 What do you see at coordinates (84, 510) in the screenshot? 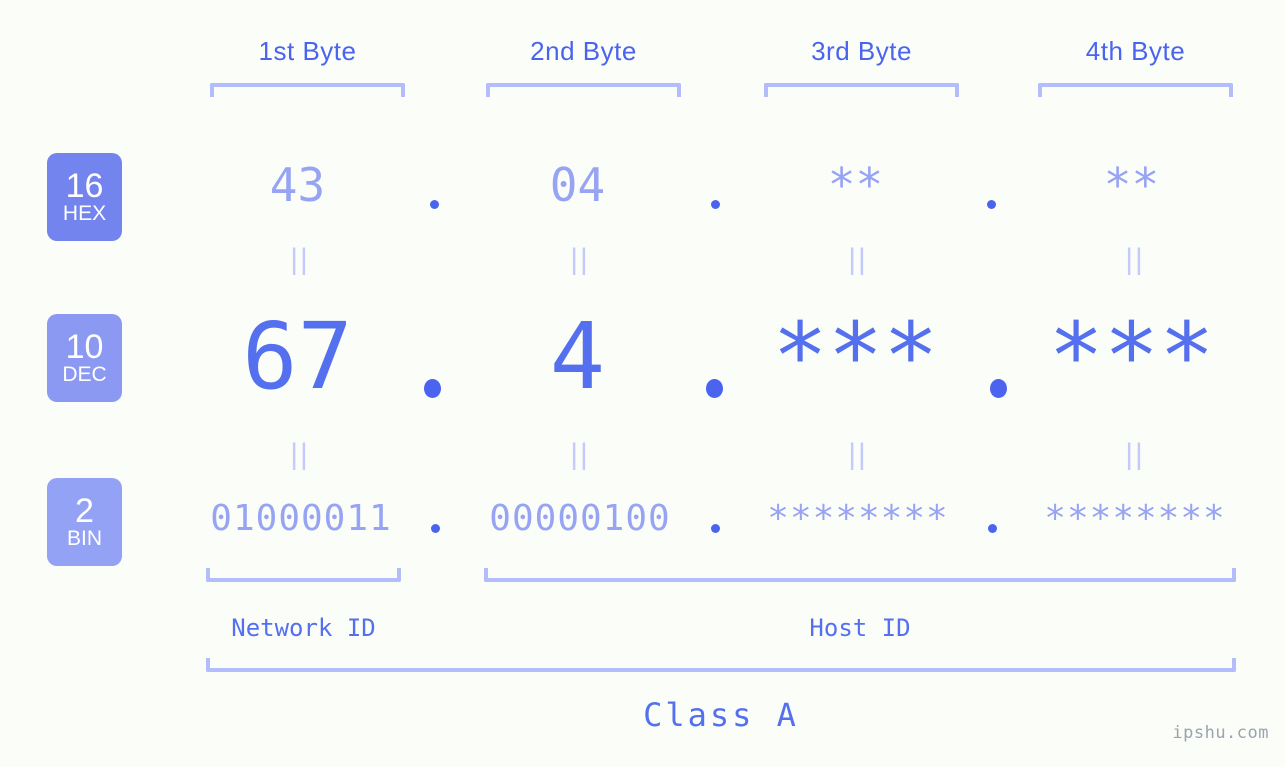
I see `base-badge-bin-number: 2` at bounding box center [84, 510].